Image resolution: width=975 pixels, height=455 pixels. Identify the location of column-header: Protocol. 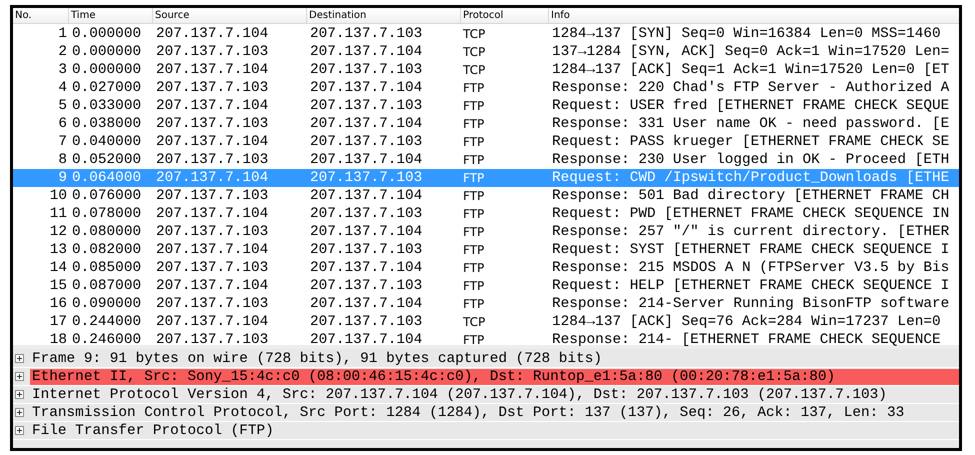
(505, 15).